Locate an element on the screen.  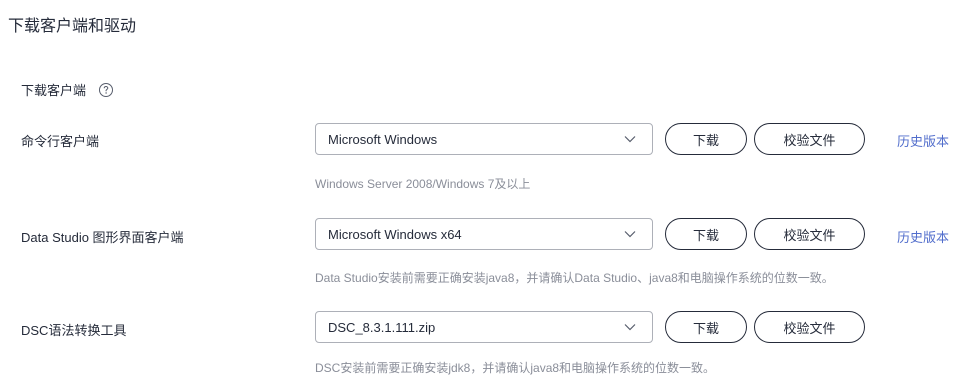
select-value: DSC_8.3.1.111.zip is located at coordinates (382, 327).